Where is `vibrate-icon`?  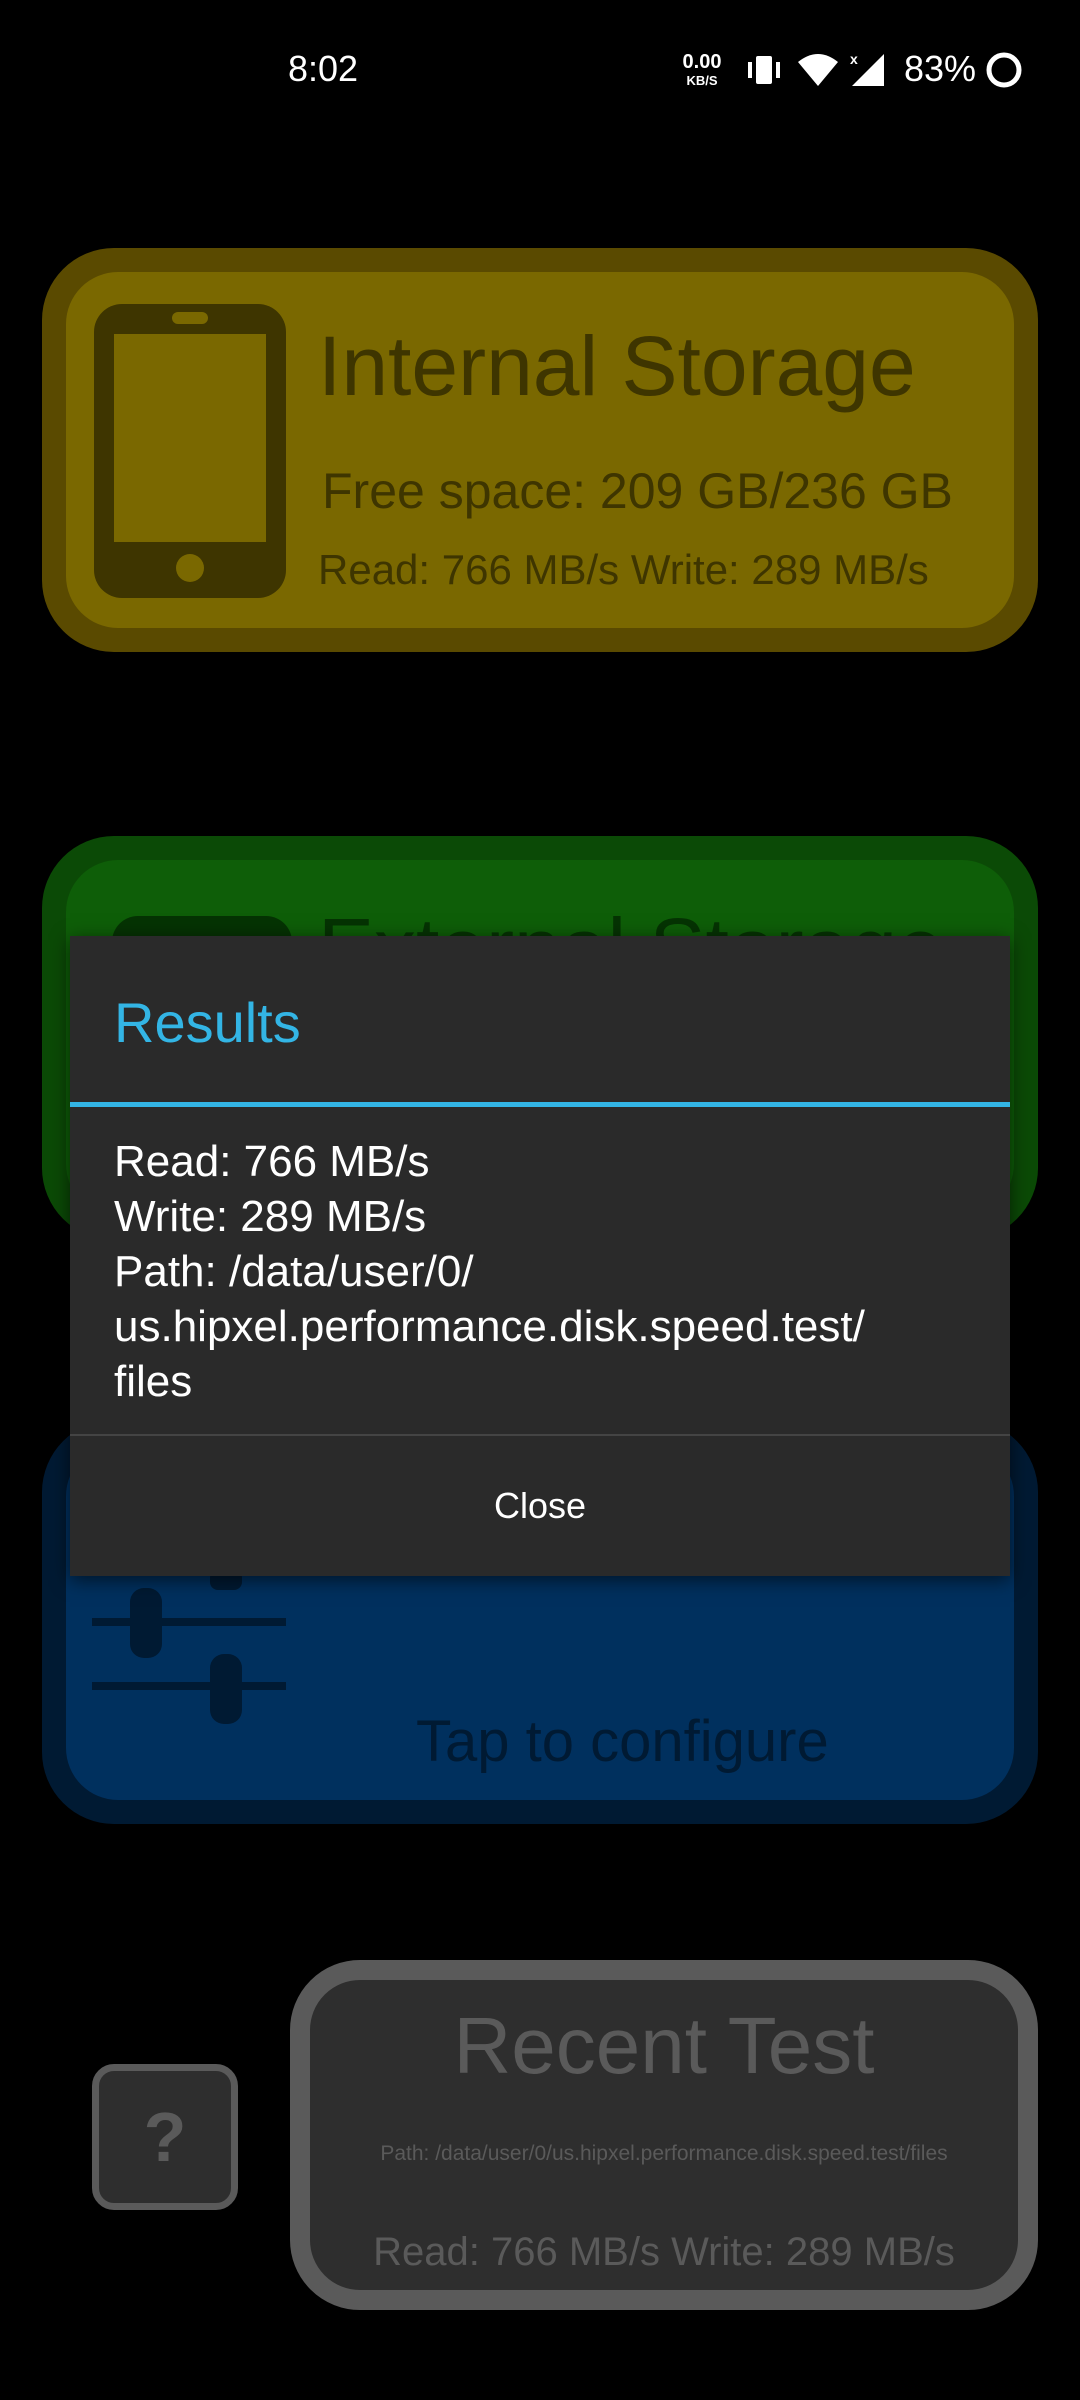 vibrate-icon is located at coordinates (764, 72).